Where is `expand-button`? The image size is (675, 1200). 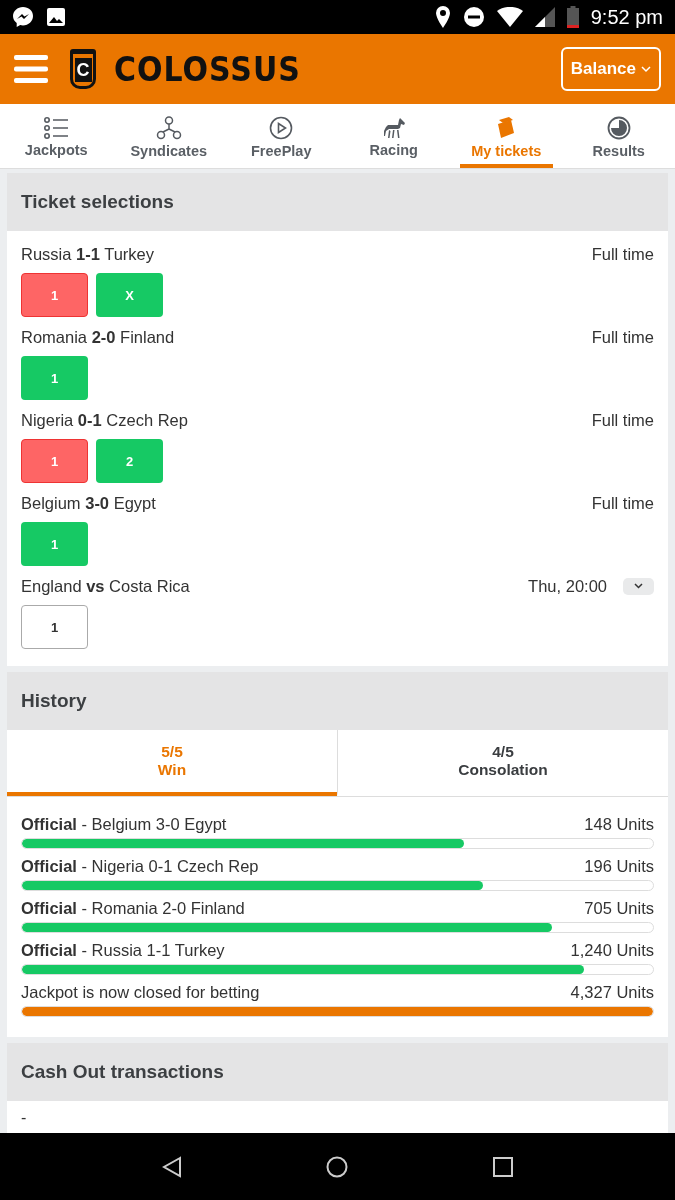
expand-button is located at coordinates (638, 586).